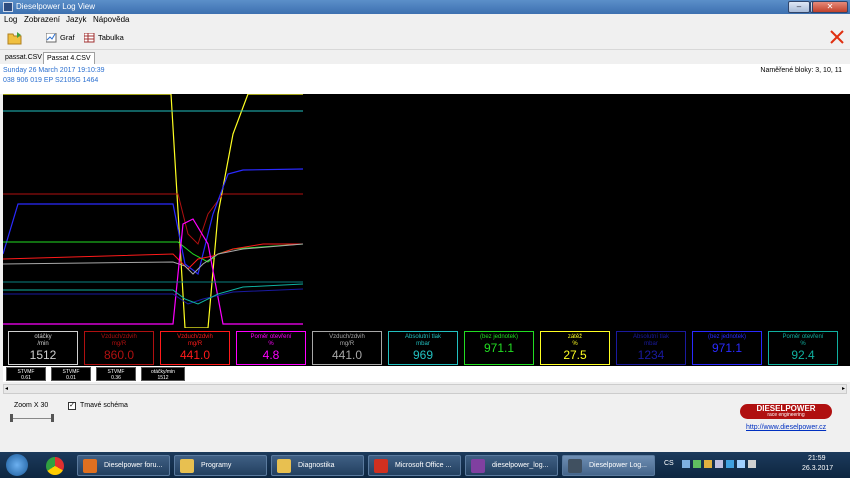 The width and height of the screenshot is (850, 478). What do you see at coordinates (90, 466) in the screenshot?
I see `firefox-icon` at bounding box center [90, 466].